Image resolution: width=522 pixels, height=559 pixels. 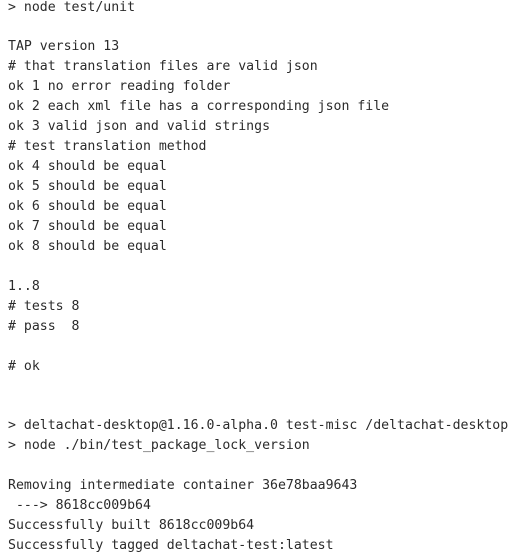 What do you see at coordinates (87, 166) in the screenshot?
I see `terminal-line: ok 4 should be equal` at bounding box center [87, 166].